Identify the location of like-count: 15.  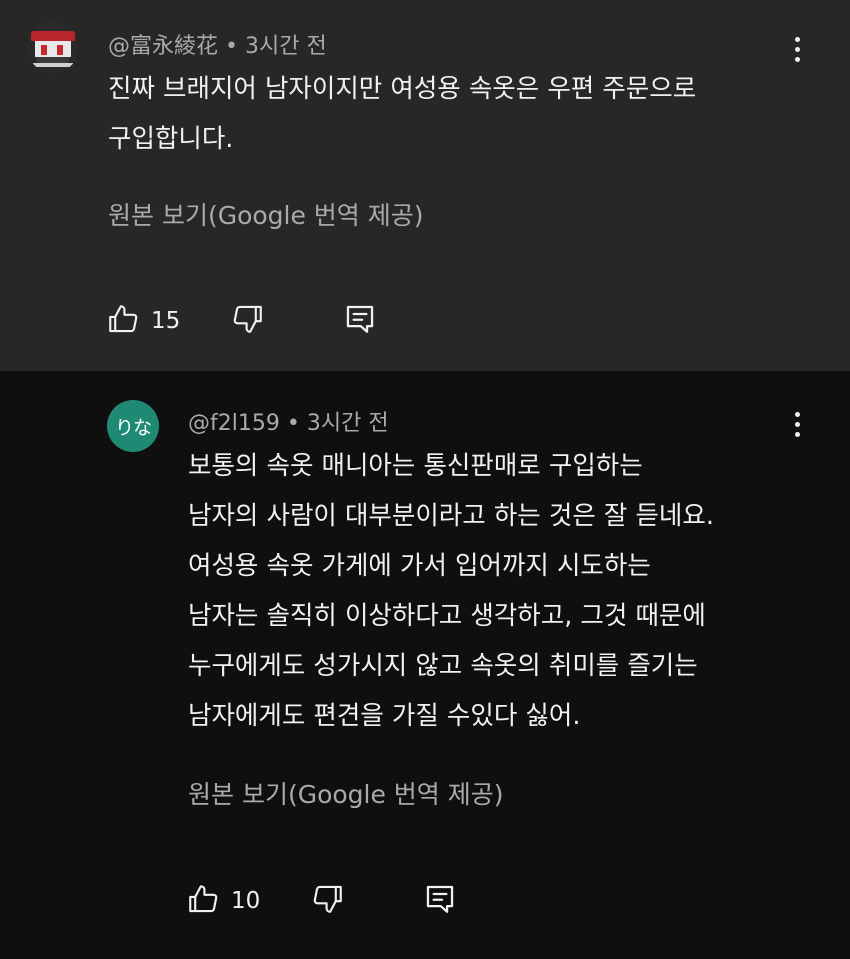
(166, 321).